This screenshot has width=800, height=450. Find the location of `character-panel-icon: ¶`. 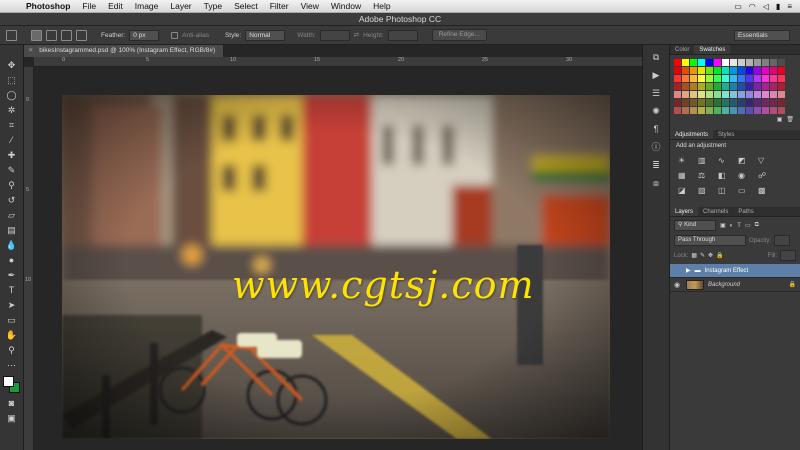

character-panel-icon: ¶ is located at coordinates (656, 129).